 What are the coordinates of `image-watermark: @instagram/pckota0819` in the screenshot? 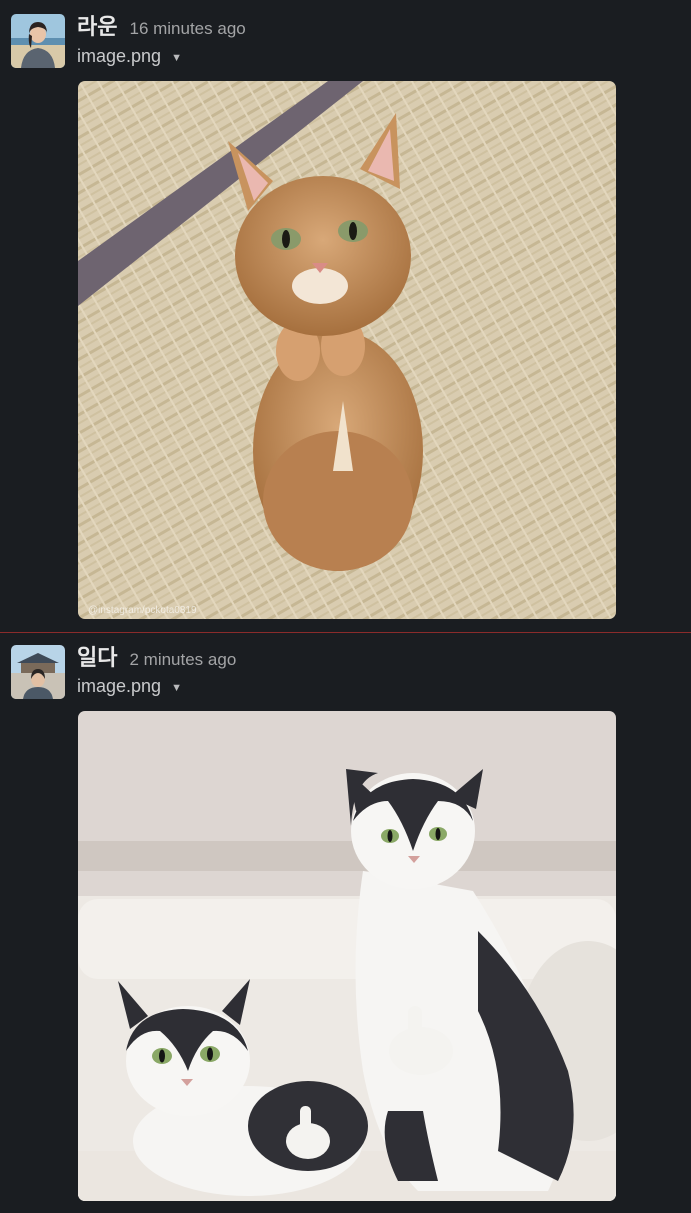 It's located at (142, 610).